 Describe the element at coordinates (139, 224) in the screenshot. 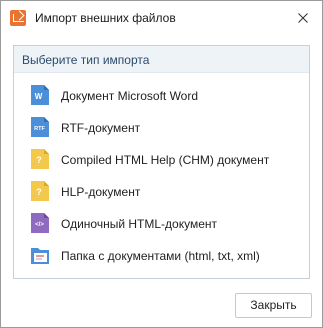

I see `import-item-label: Одиночный HTML-документ` at that location.